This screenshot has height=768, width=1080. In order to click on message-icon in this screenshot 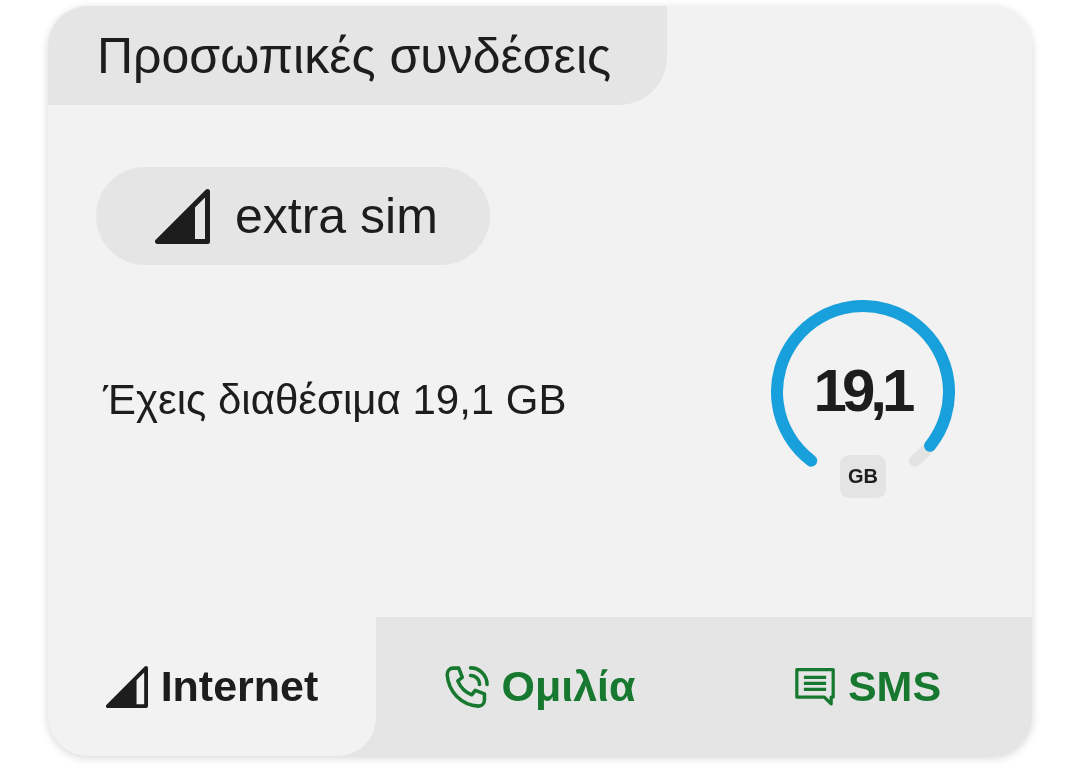, I will do `click(814, 686)`.